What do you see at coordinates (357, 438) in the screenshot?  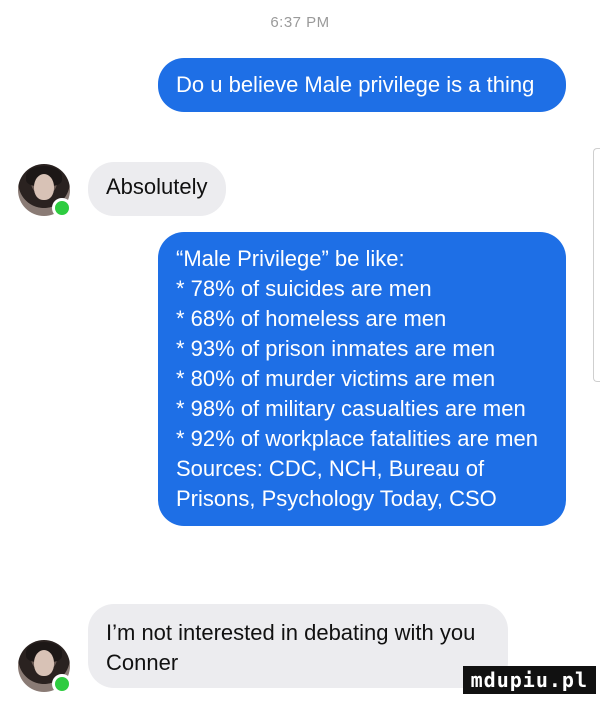 I see `stat-line: * 92% of workplace fatalities are men` at bounding box center [357, 438].